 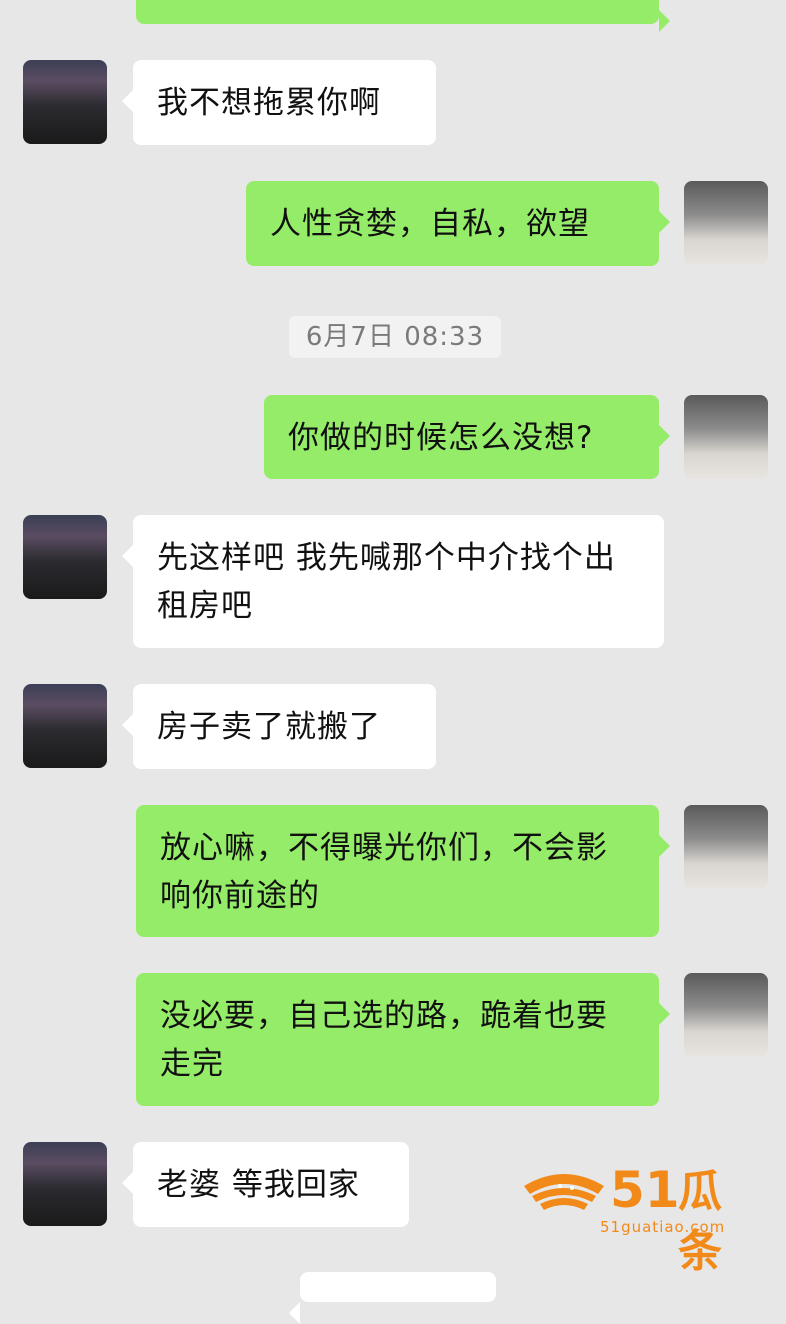 What do you see at coordinates (564, 1192) in the screenshot?
I see `watermelon-logo-icon` at bounding box center [564, 1192].